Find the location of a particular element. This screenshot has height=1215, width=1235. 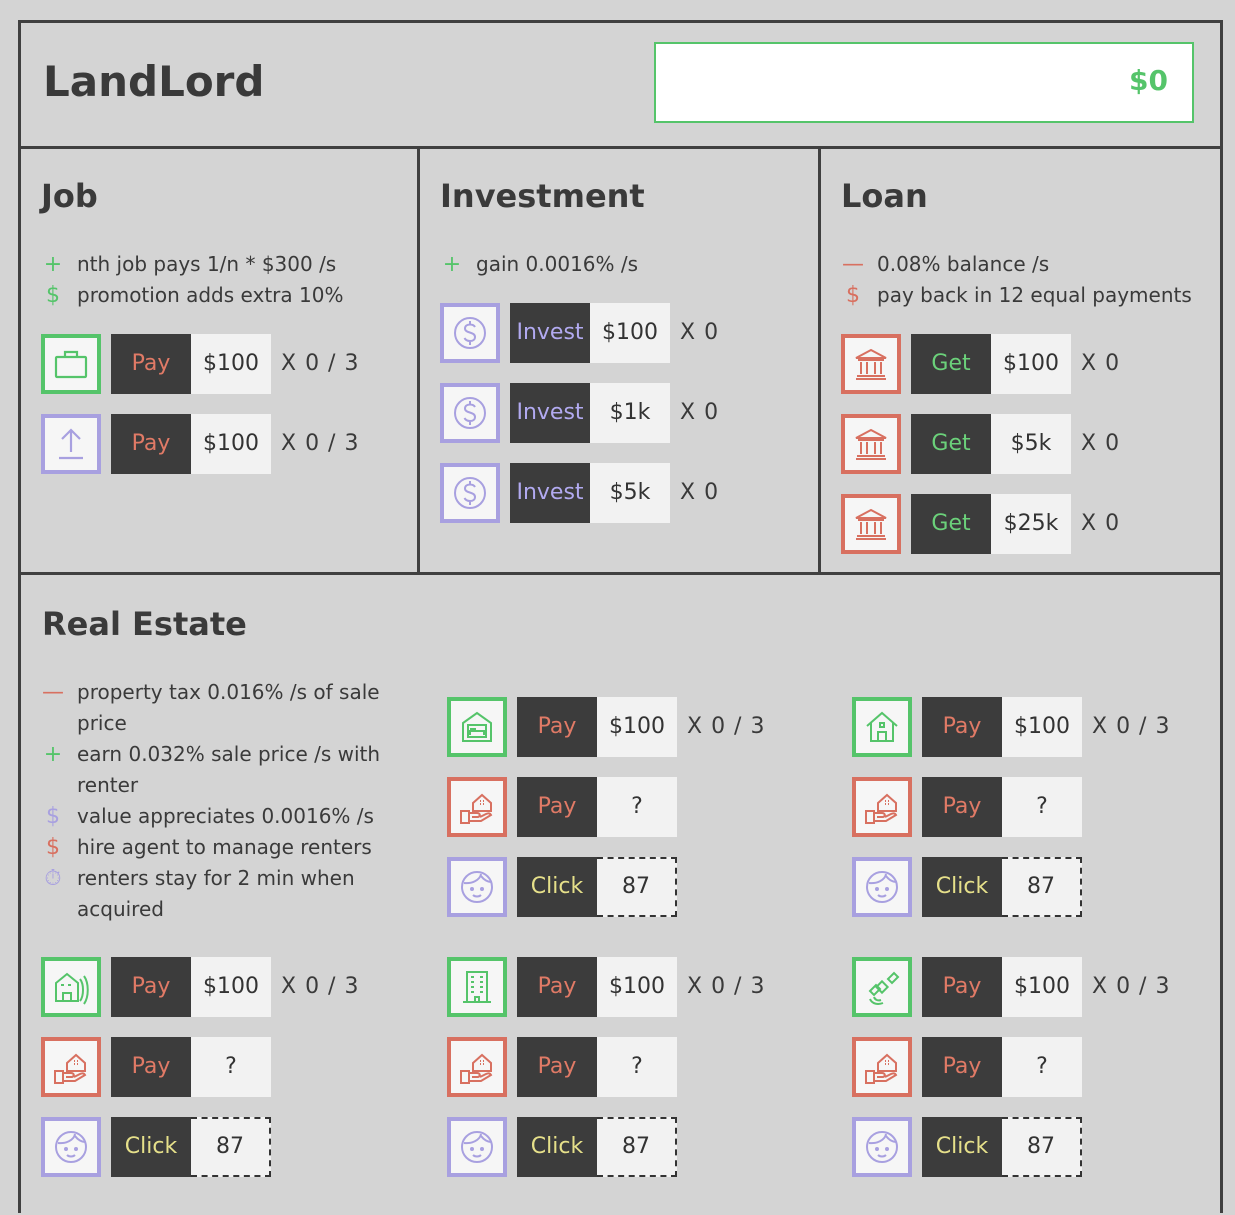

stopwatch-icon: ⏱ is located at coordinates (53, 878).